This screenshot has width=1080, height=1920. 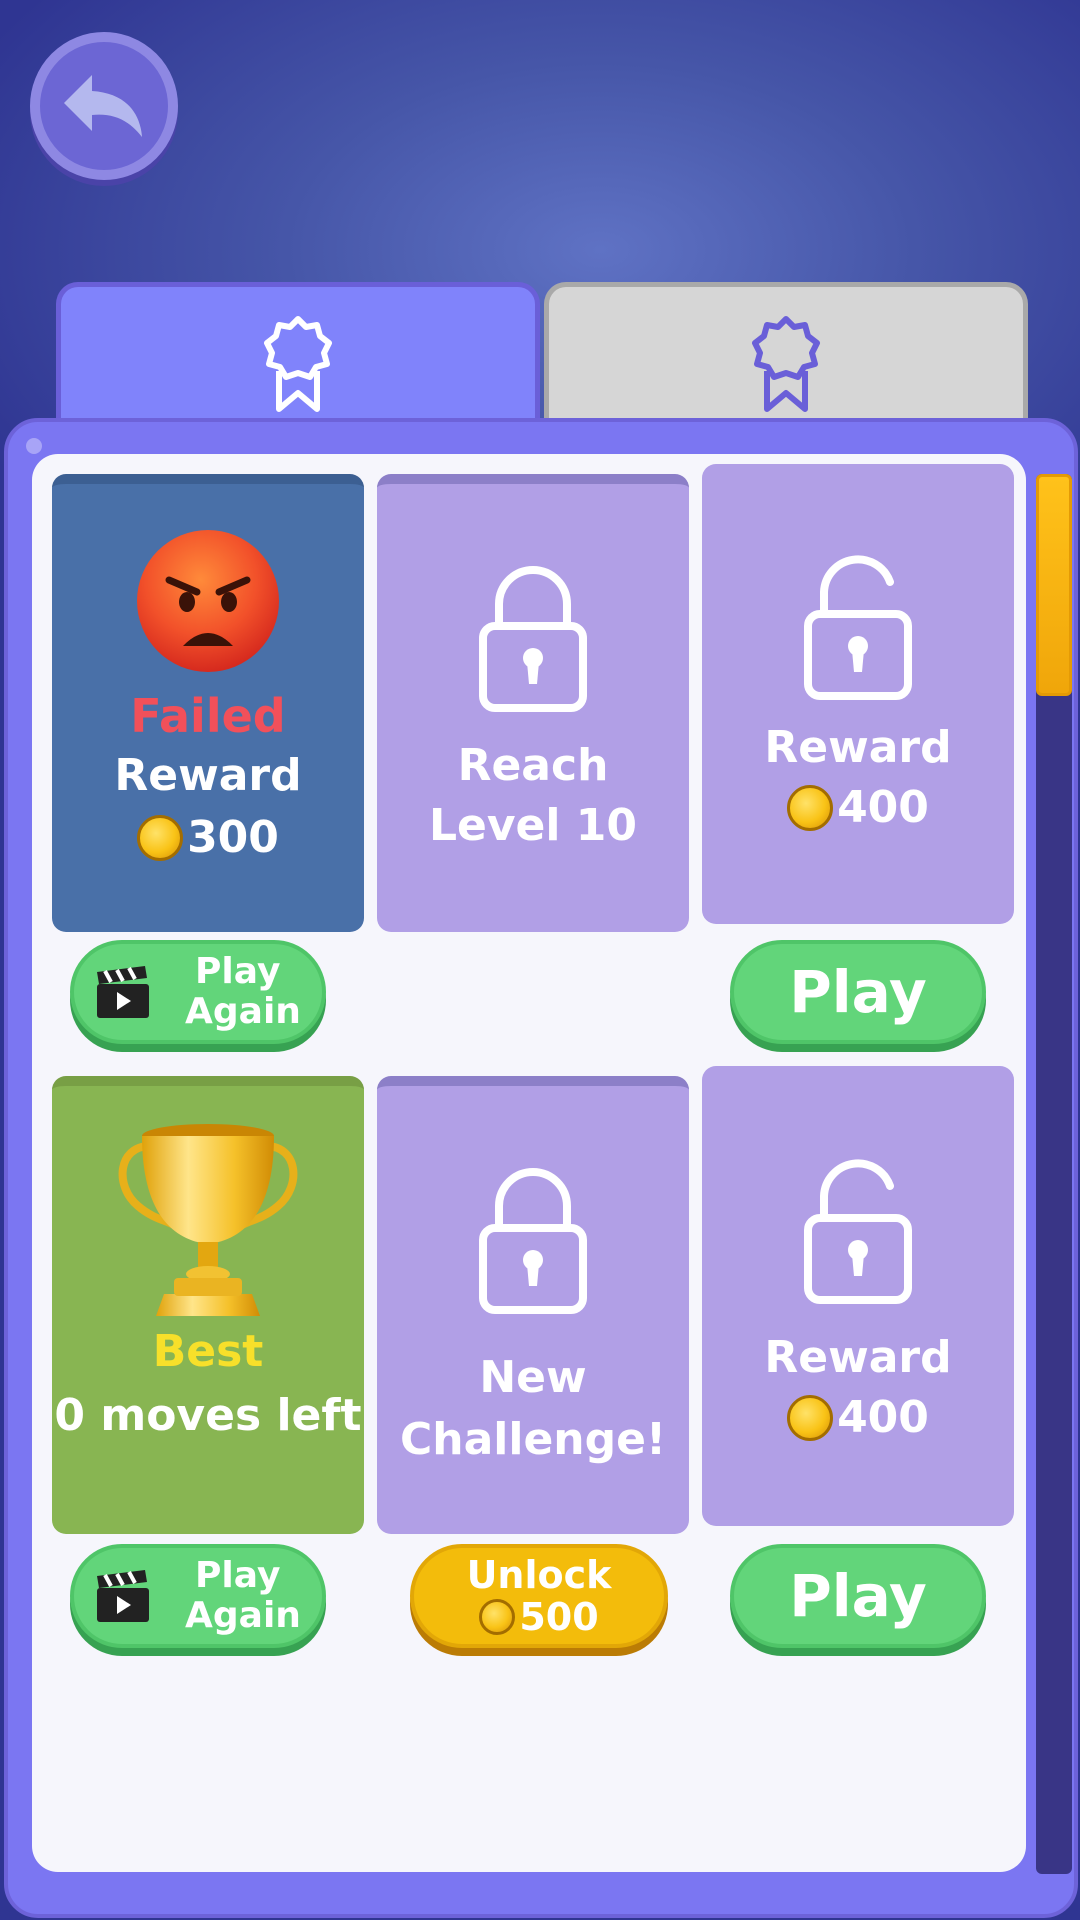 I want to click on challenge-card-locked-level: Reach Level 10, so click(x=533, y=703).